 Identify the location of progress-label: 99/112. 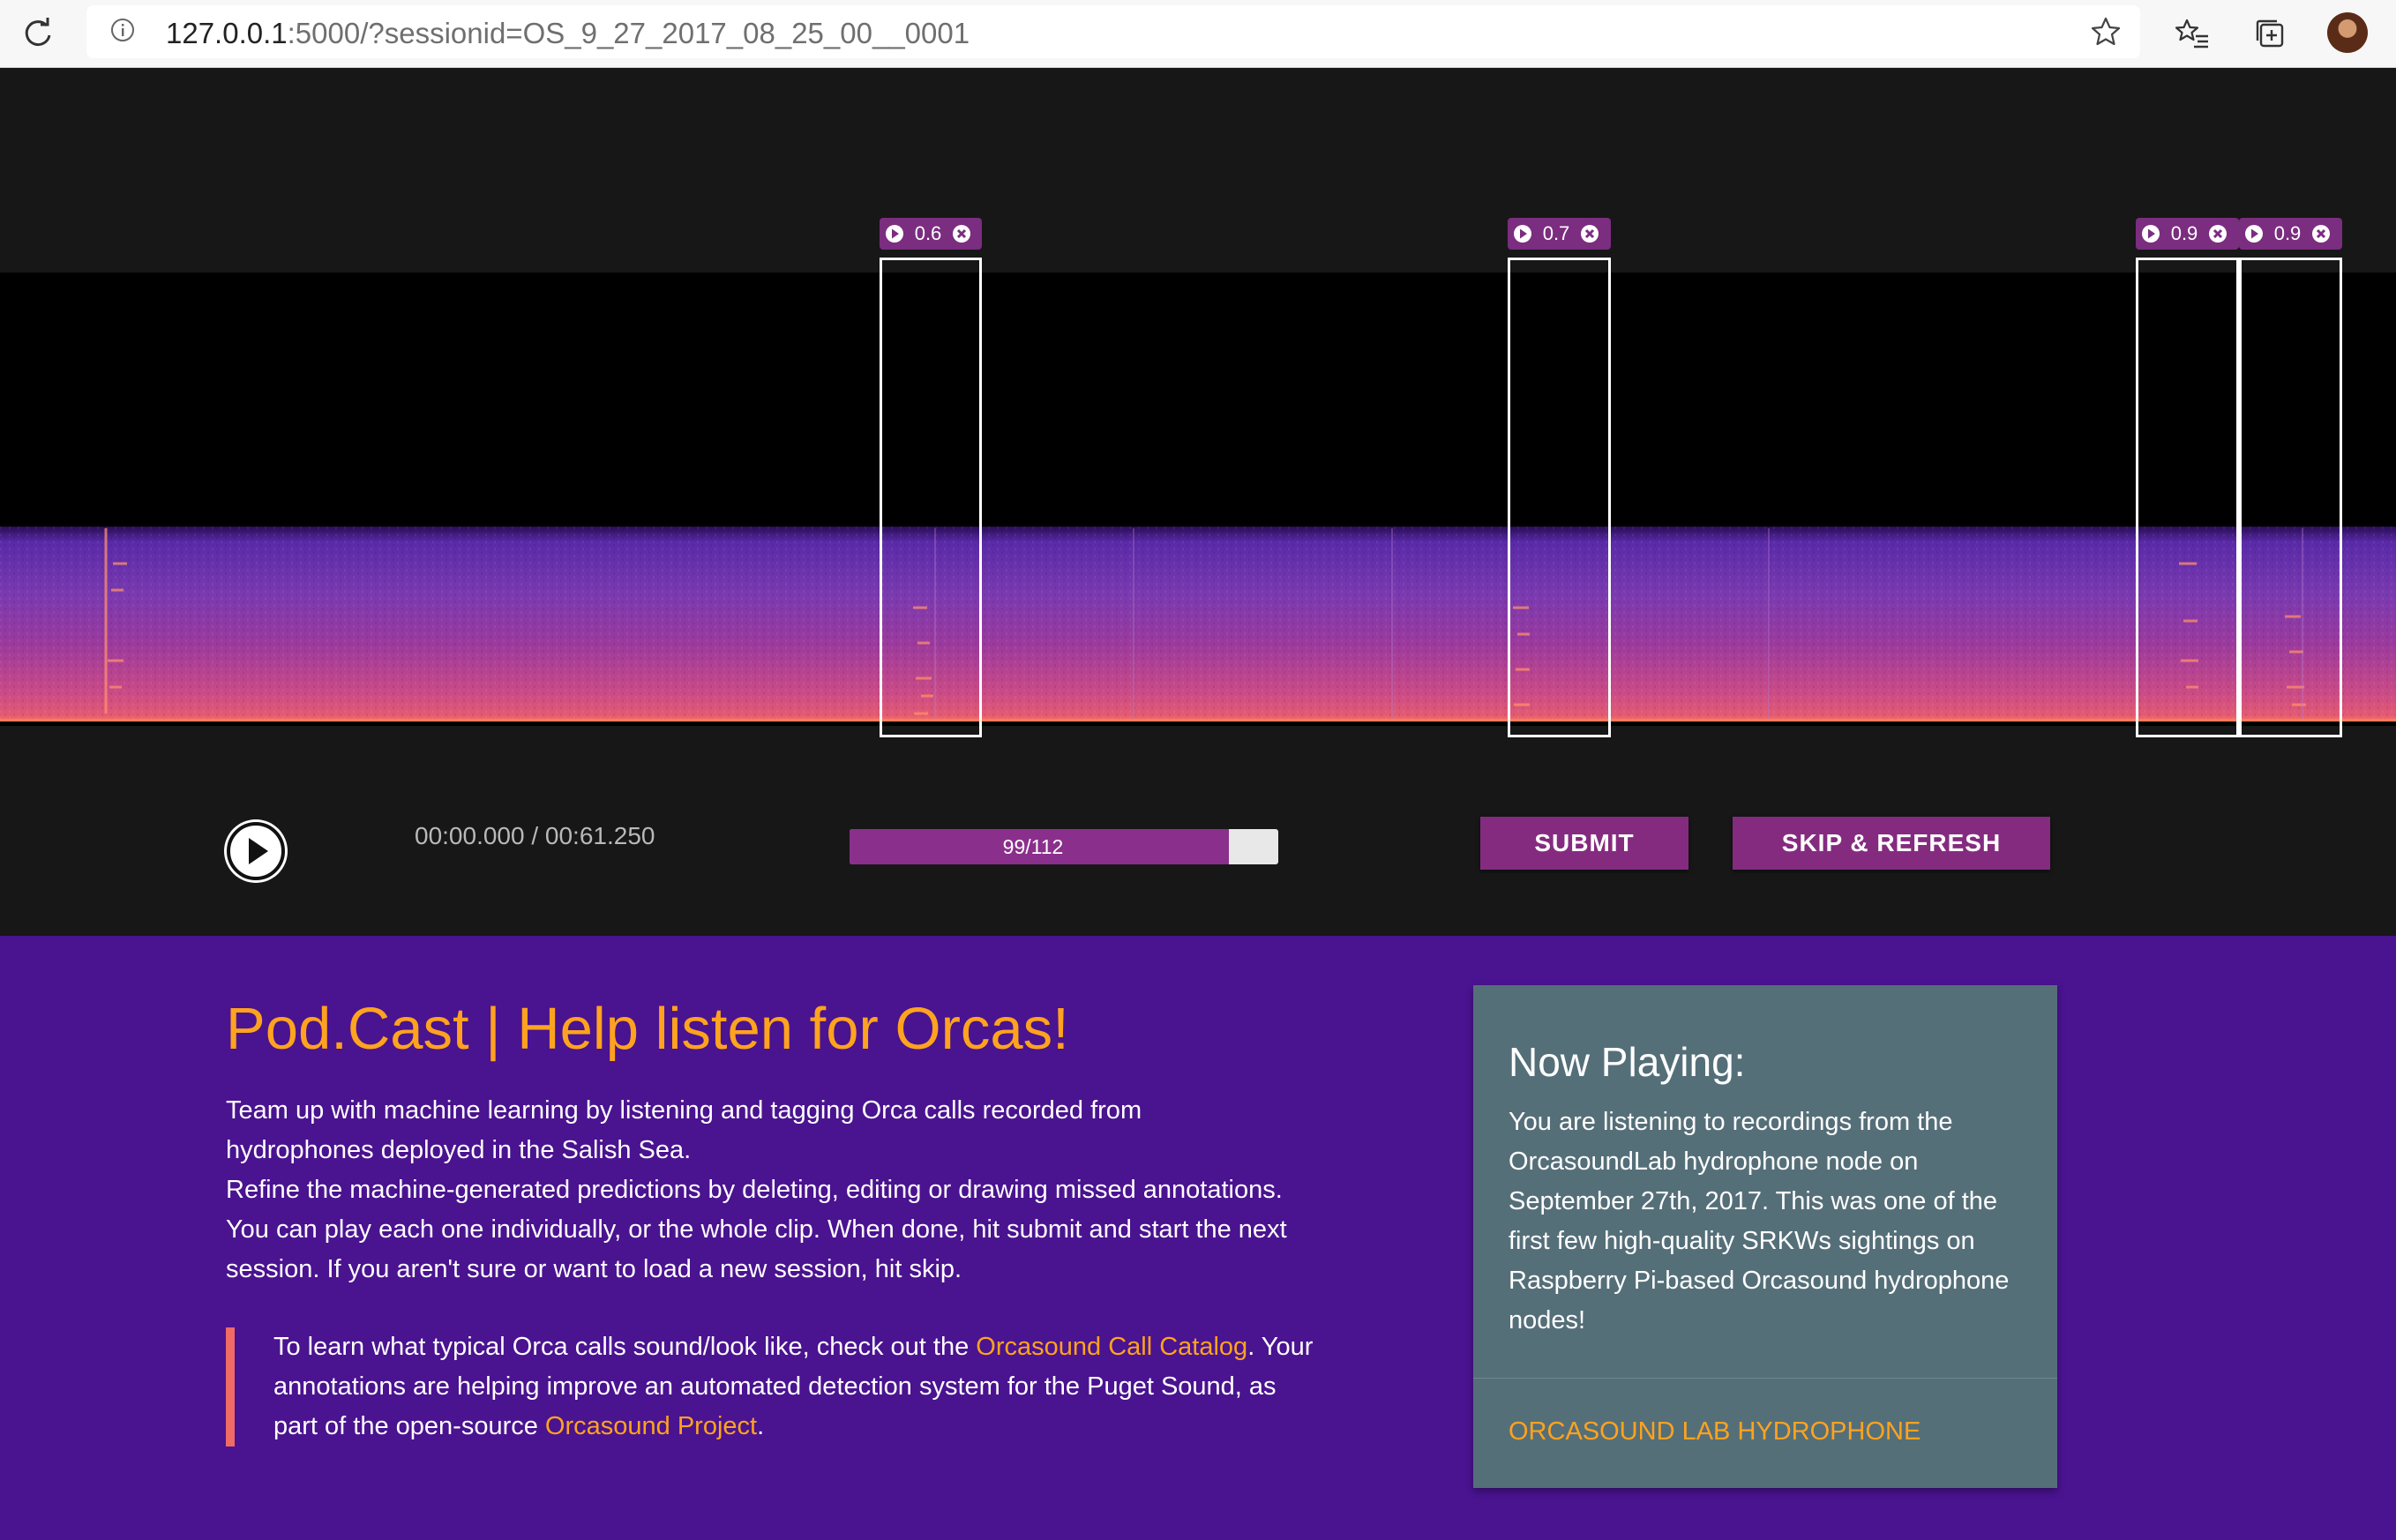
(1033, 846).